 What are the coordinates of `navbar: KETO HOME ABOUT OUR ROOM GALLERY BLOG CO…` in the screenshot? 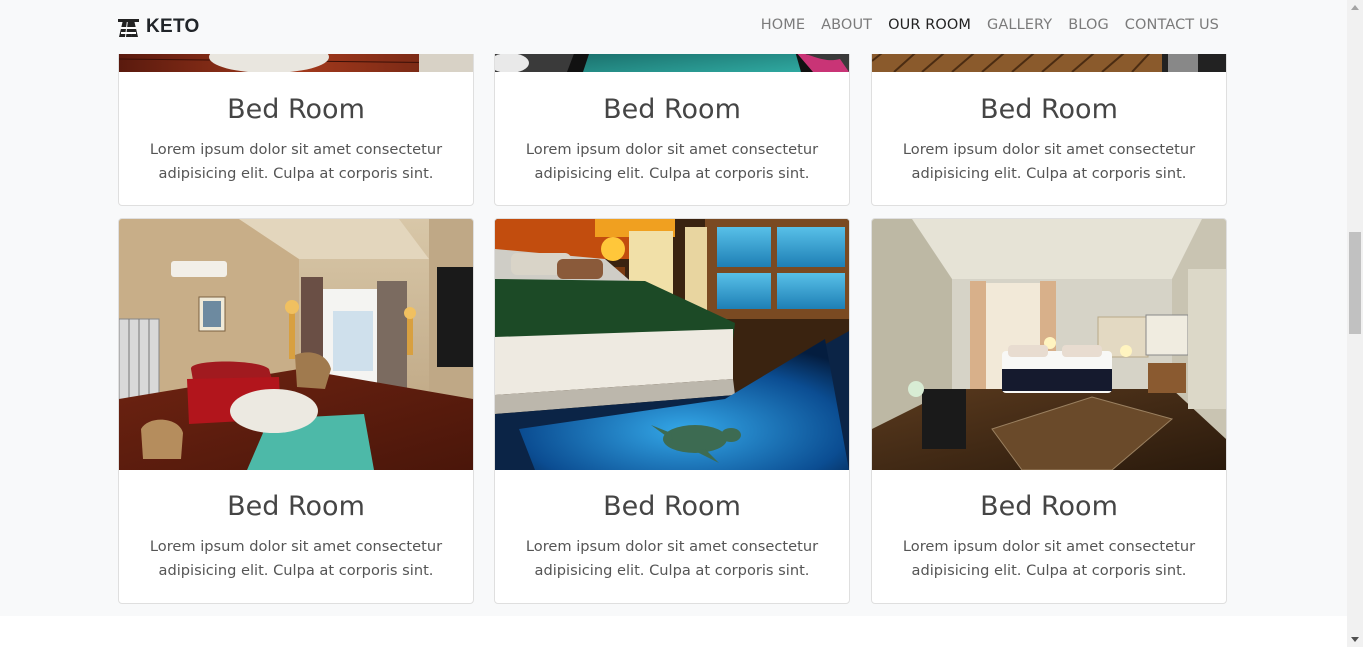 It's located at (673, 27).